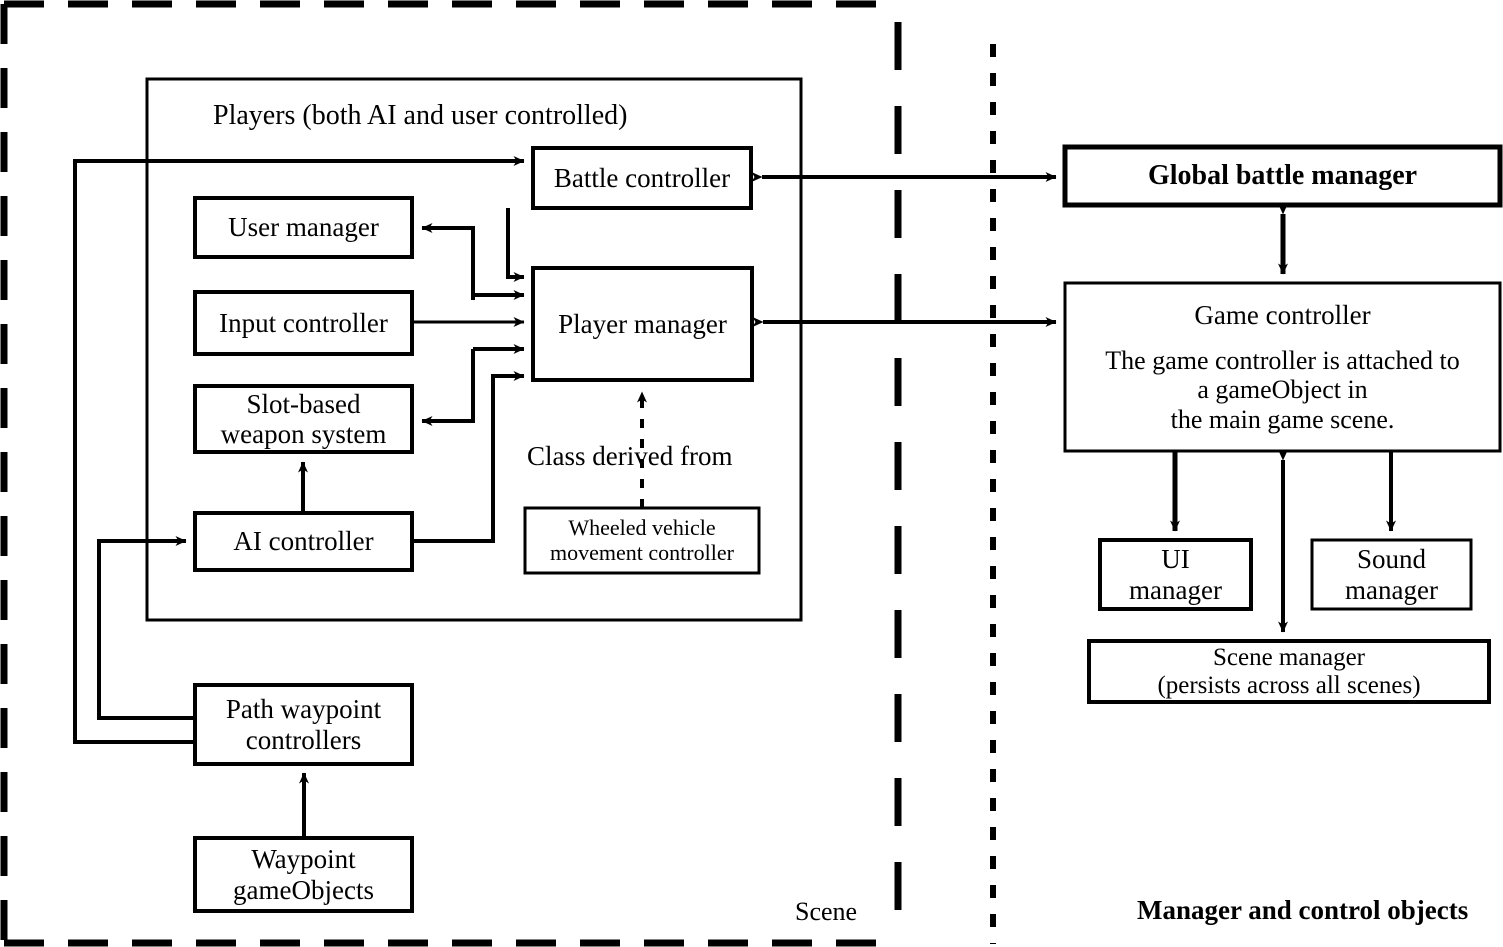 The width and height of the screenshot is (1503, 947). I want to click on battle-controller-to-player-manager-arrow, so click(515, 245).